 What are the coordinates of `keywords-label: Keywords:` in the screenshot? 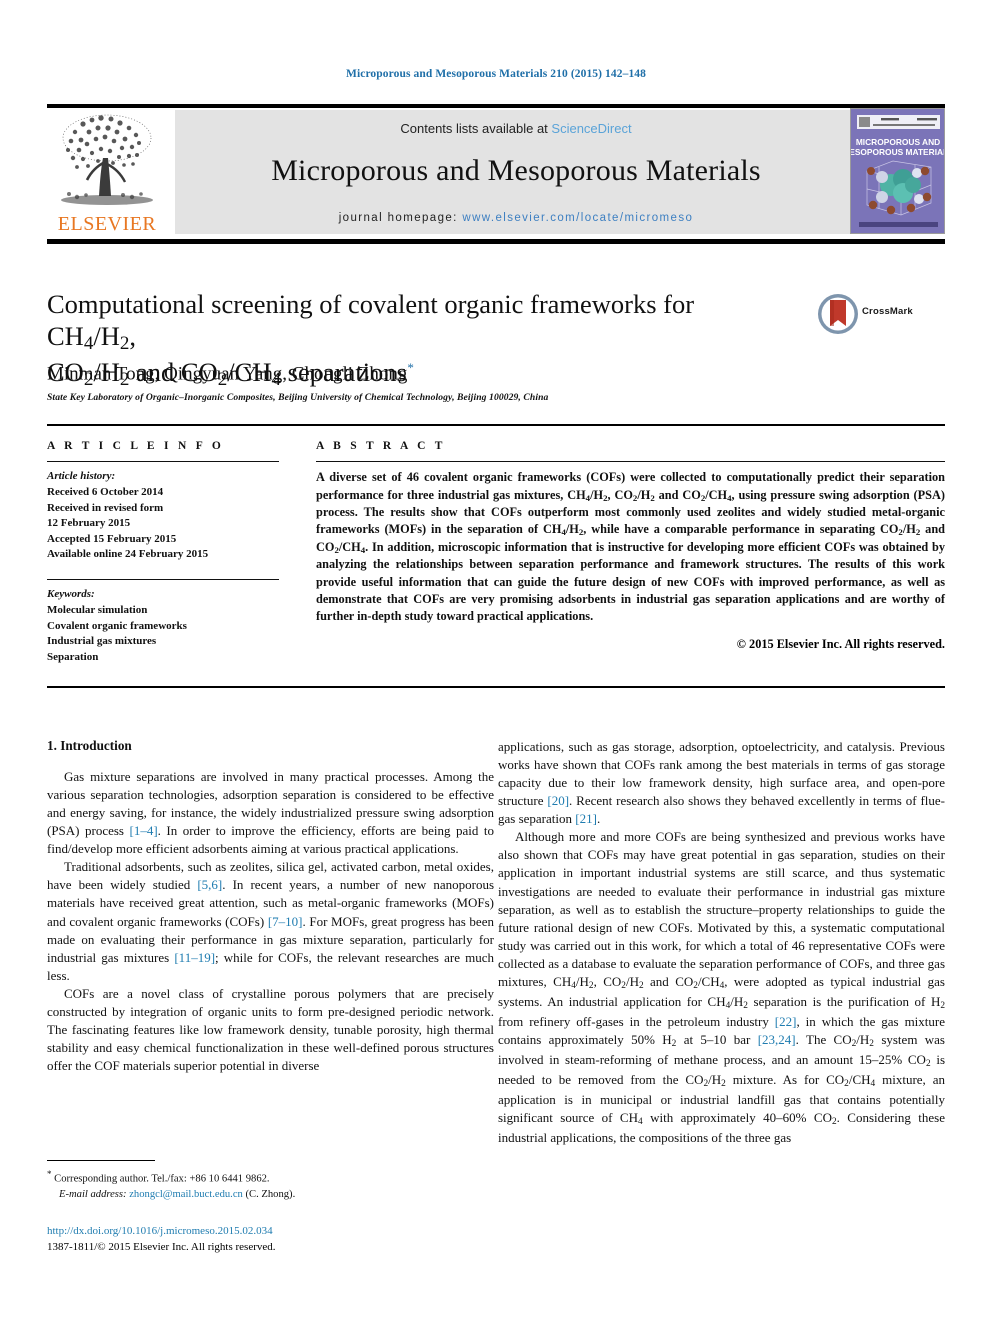 It's located at (71, 594).